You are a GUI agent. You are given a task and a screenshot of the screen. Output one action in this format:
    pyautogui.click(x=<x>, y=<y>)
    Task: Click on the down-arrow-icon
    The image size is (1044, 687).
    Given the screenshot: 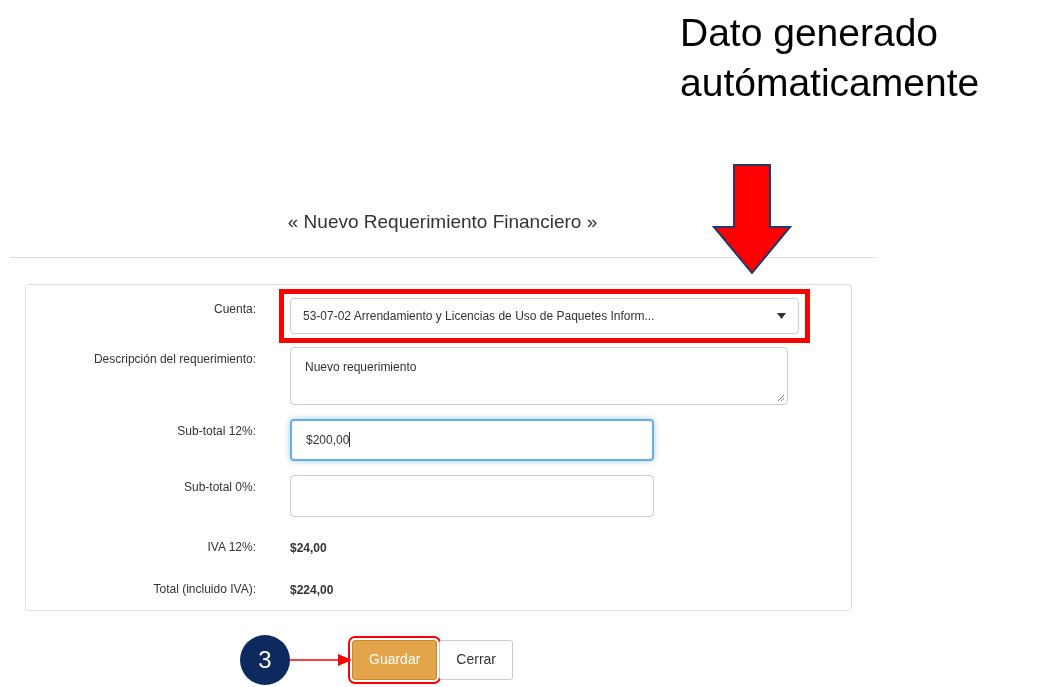 What is the action you would take?
    pyautogui.click(x=752, y=219)
    